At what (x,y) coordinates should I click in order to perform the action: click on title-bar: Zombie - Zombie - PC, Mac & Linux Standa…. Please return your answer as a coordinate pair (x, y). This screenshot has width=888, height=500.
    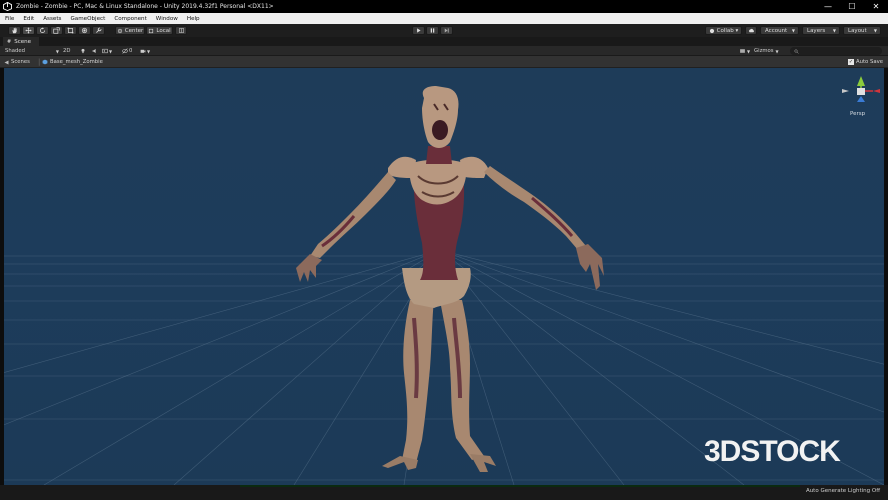
    Looking at the image, I should click on (444, 6).